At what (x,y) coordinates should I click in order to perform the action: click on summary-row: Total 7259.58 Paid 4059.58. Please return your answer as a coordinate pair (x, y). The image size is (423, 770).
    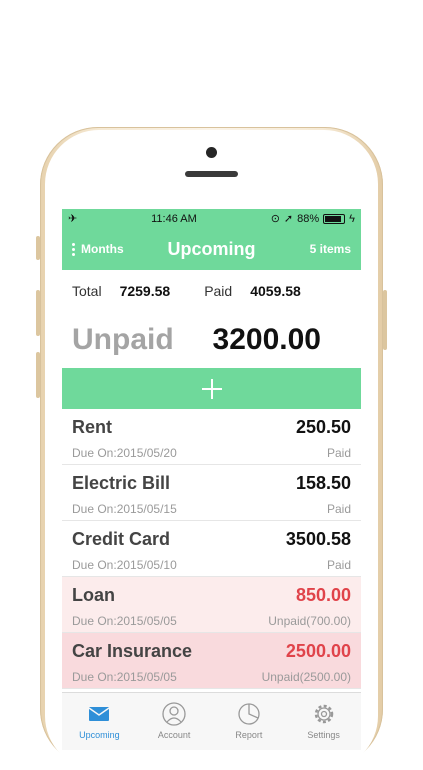
    Looking at the image, I should click on (211, 291).